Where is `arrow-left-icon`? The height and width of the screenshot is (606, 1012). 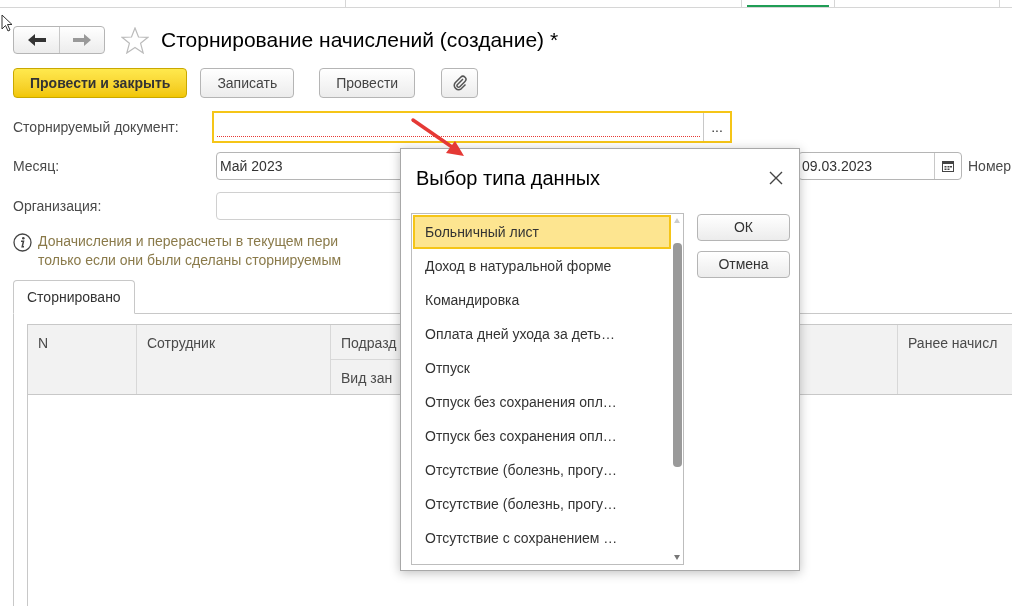 arrow-left-icon is located at coordinates (36, 40).